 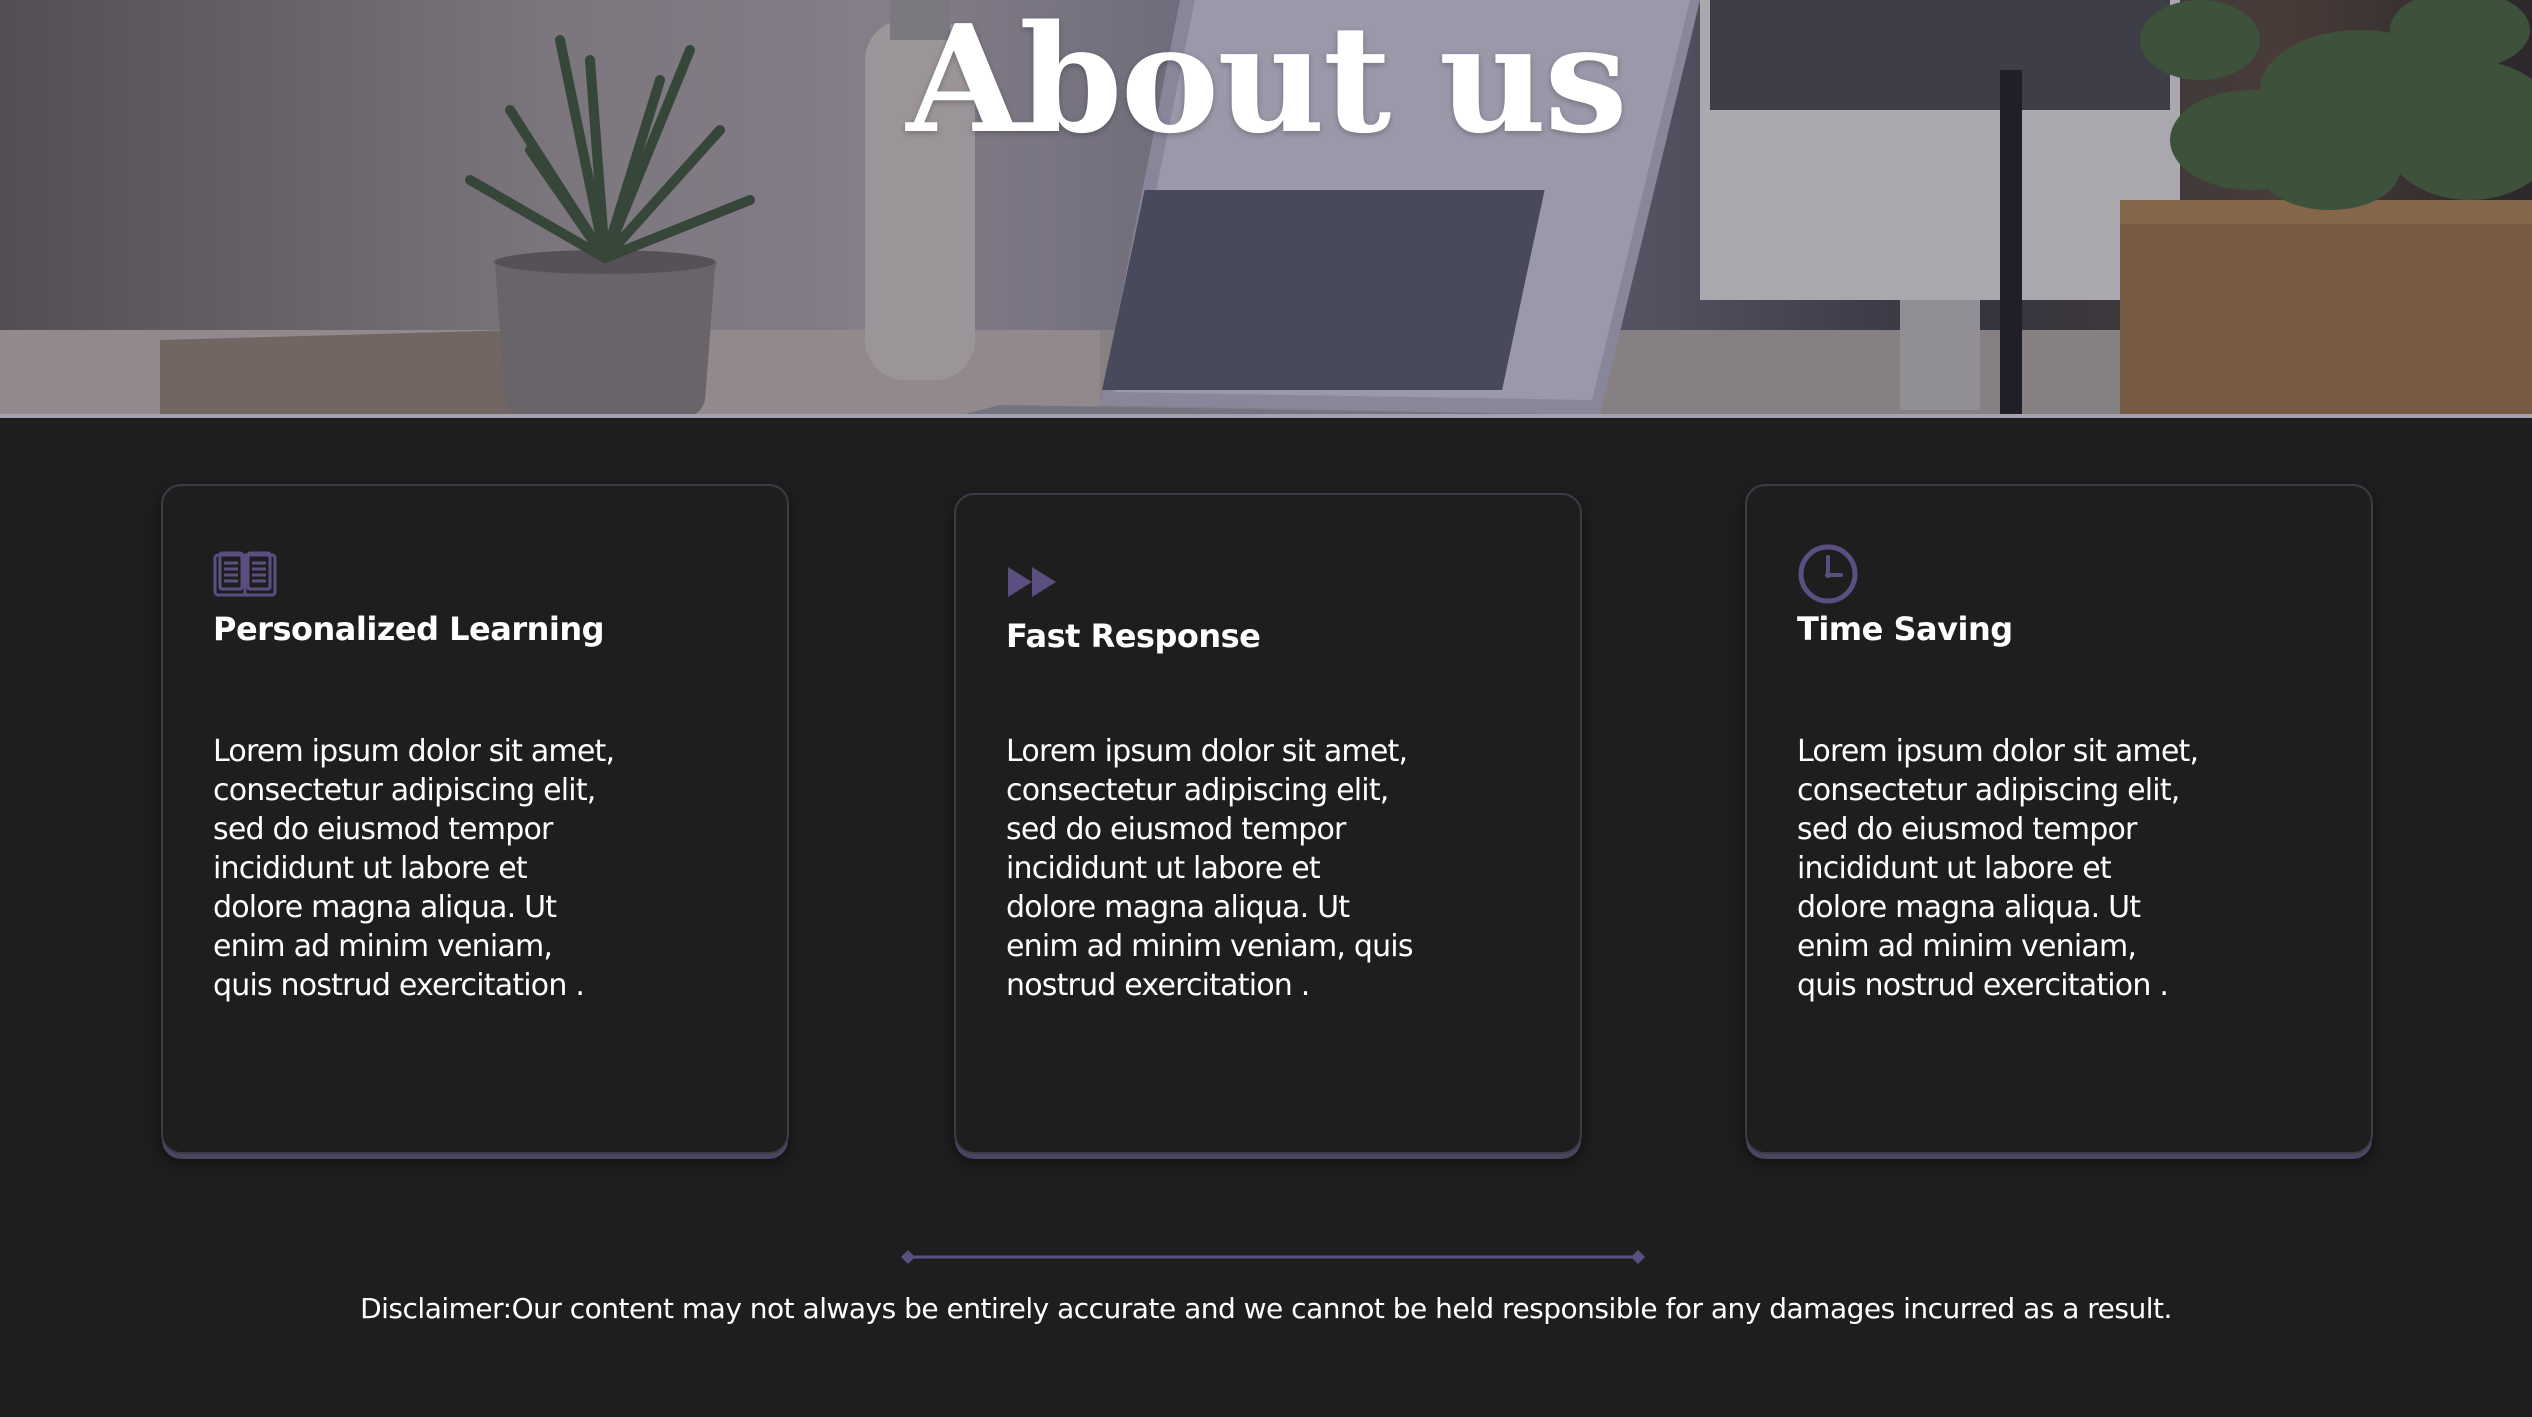 What do you see at coordinates (1905, 629) in the screenshot?
I see `card-title: Time Saving` at bounding box center [1905, 629].